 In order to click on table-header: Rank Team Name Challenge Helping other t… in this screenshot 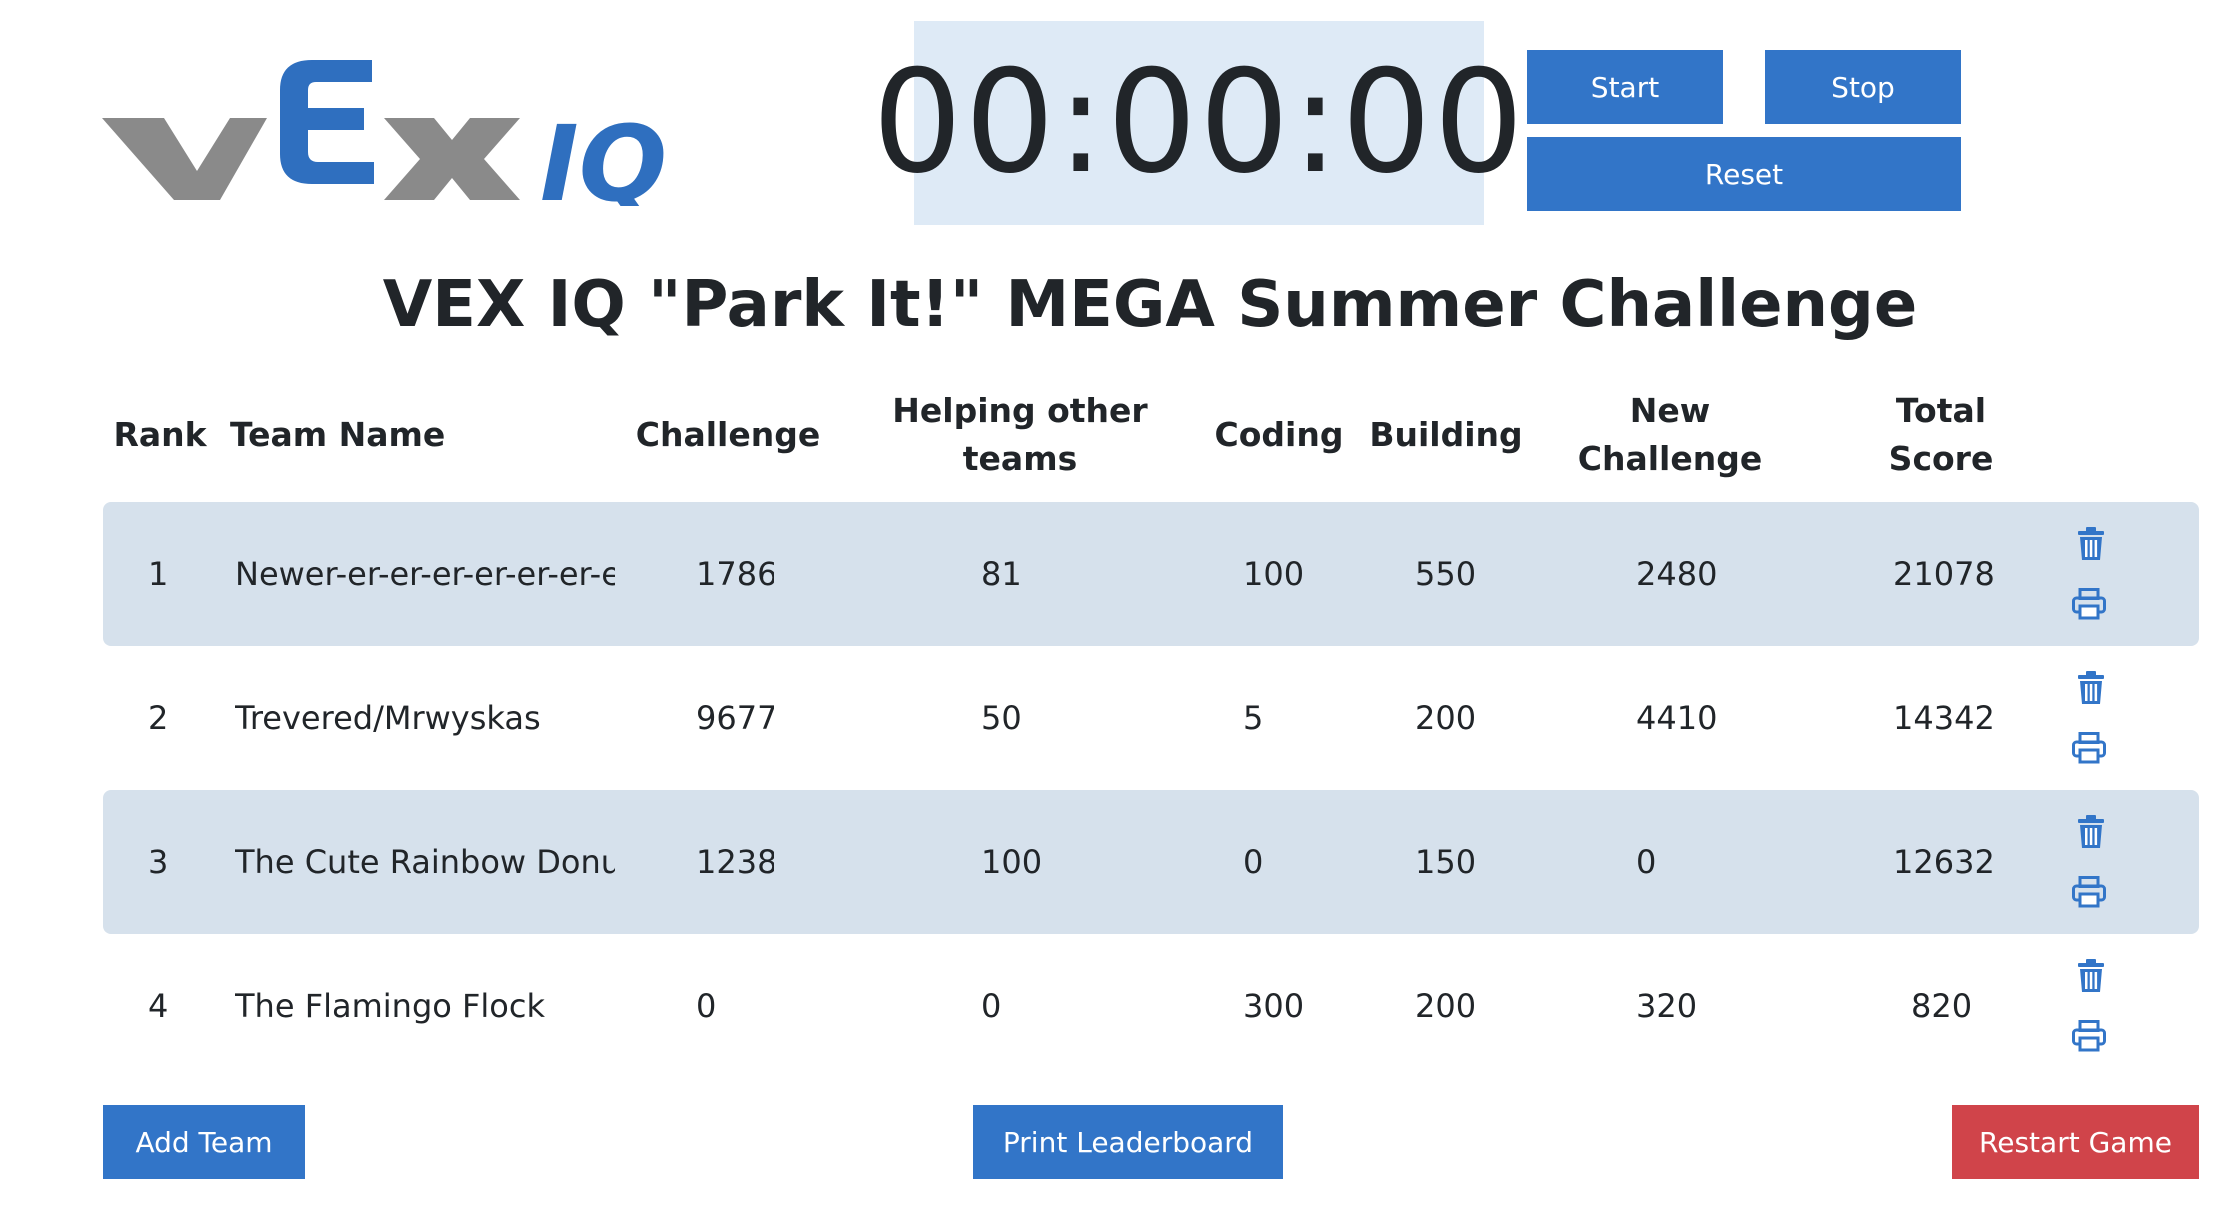, I will do `click(1112, 435)`.